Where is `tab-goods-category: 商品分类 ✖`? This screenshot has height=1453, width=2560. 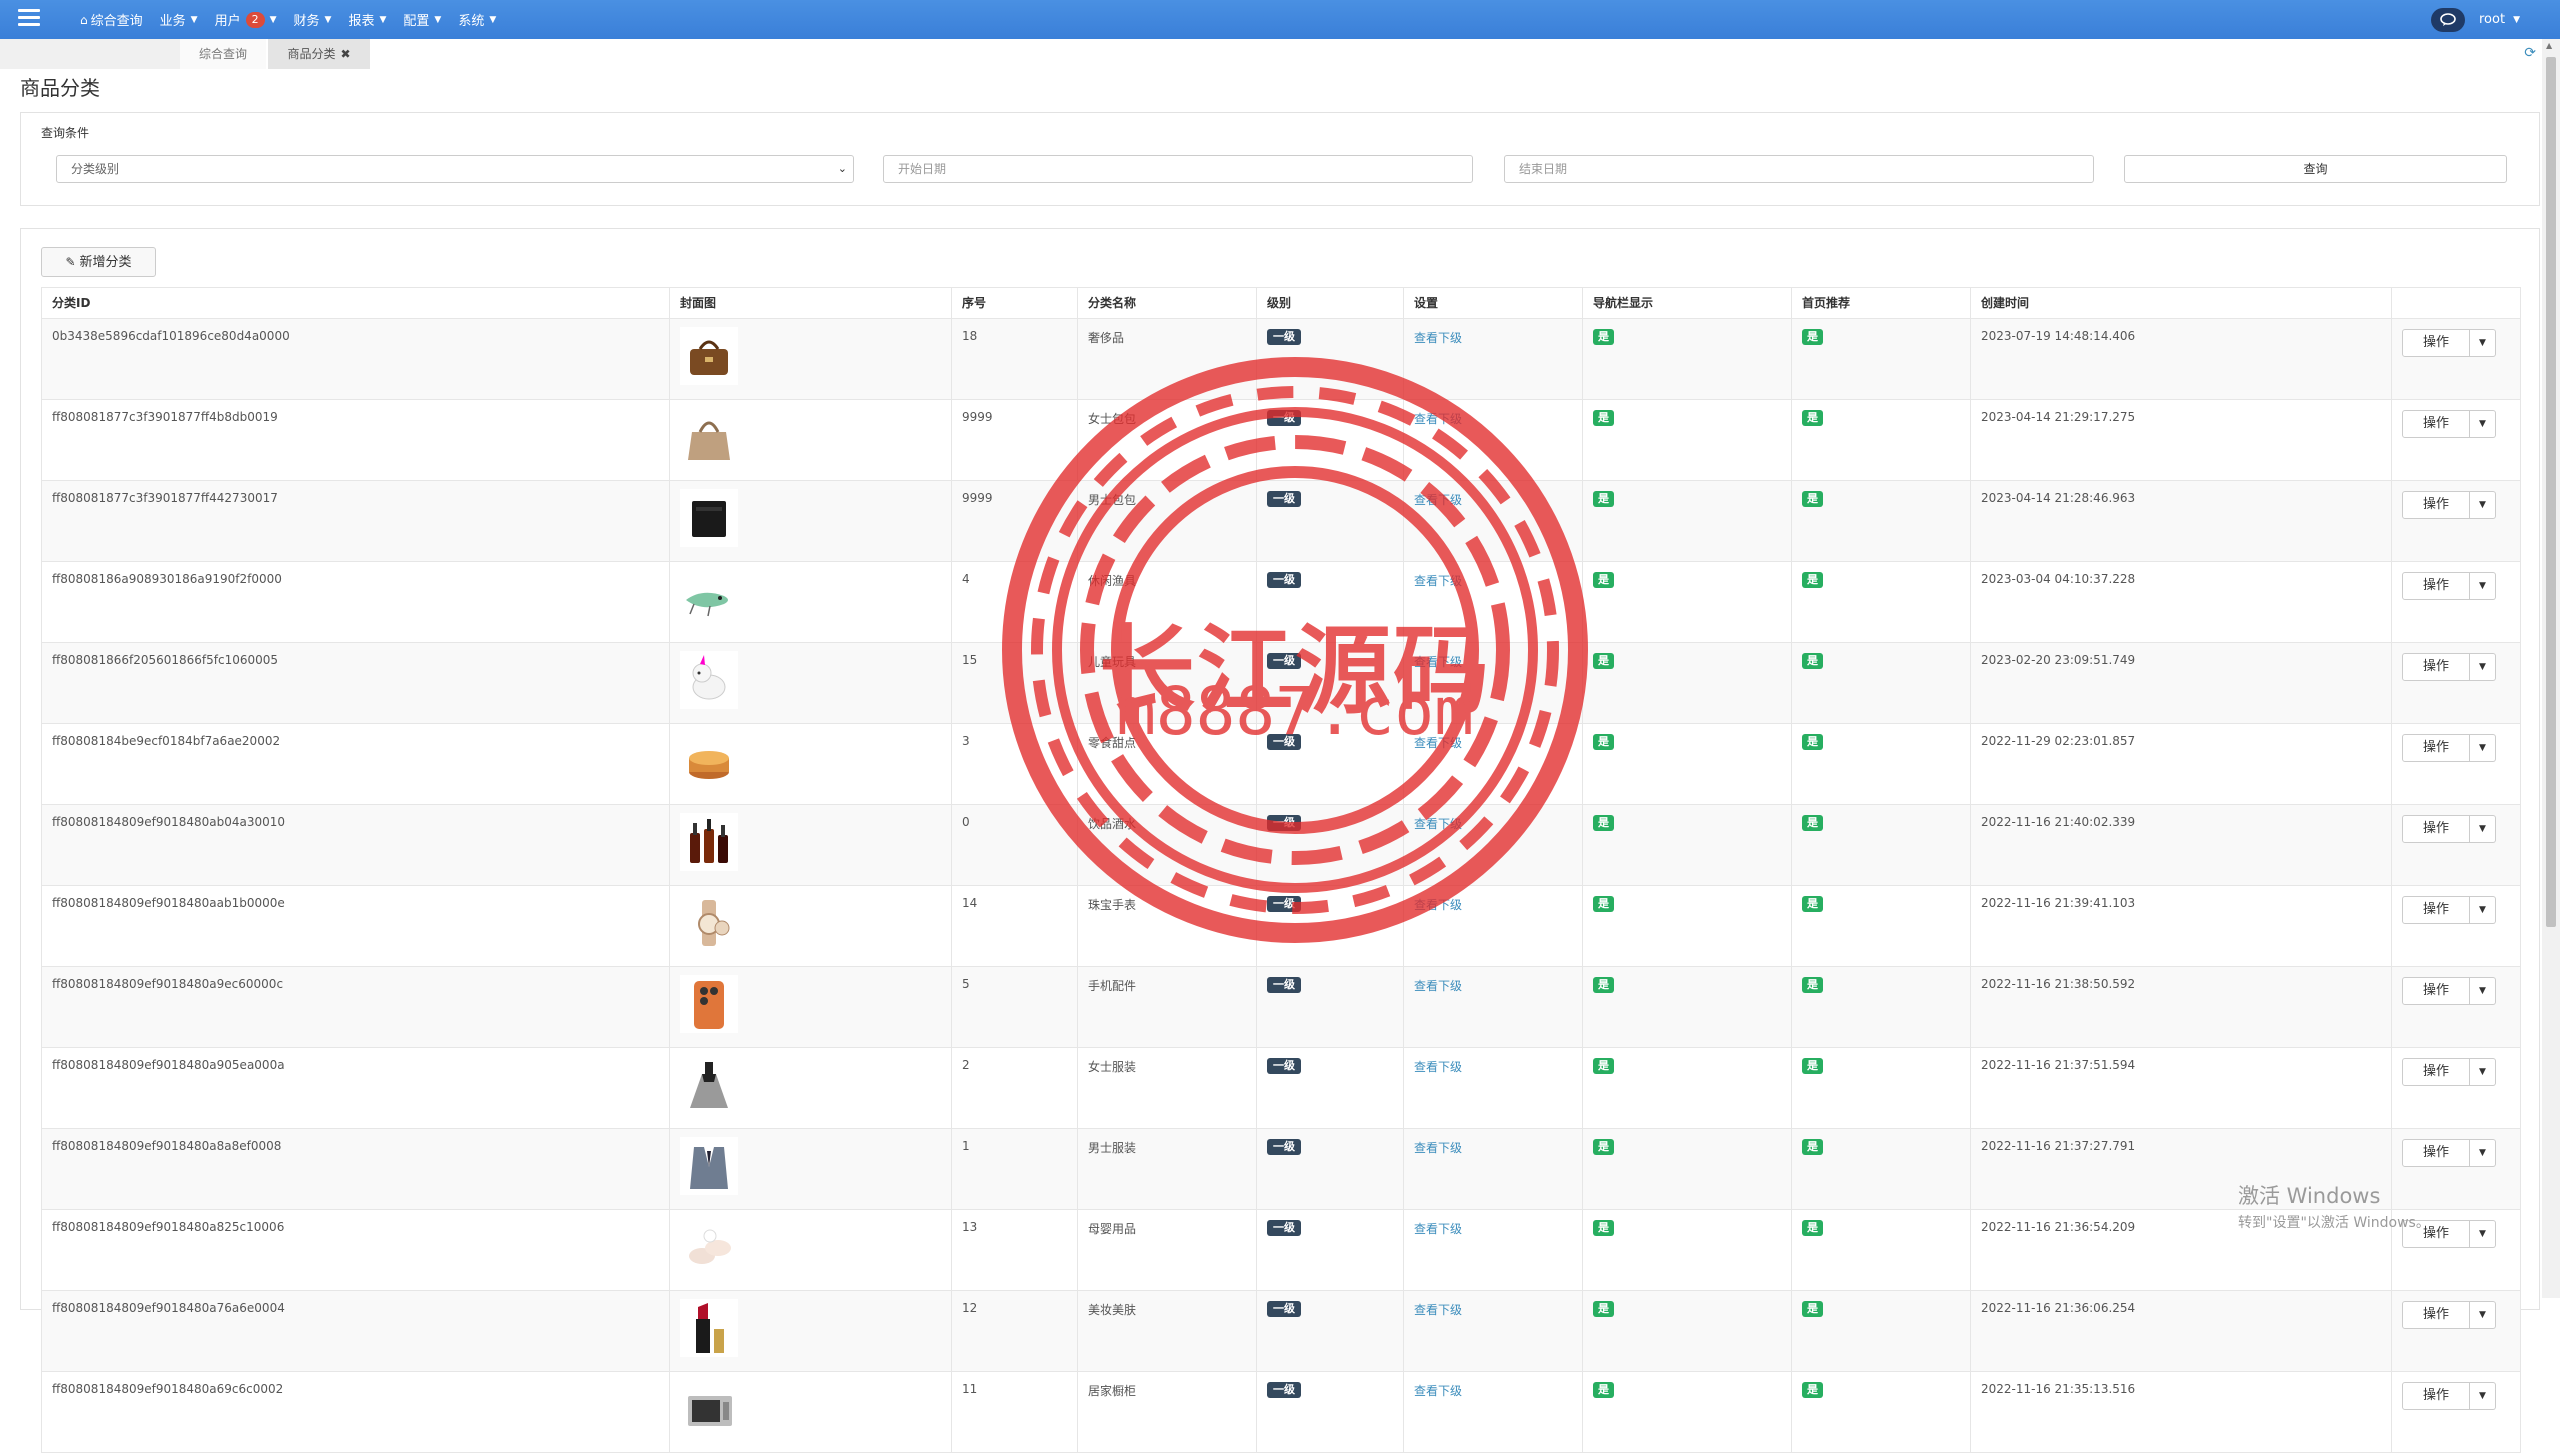 tab-goods-category: 商品分类 ✖ is located at coordinates (319, 54).